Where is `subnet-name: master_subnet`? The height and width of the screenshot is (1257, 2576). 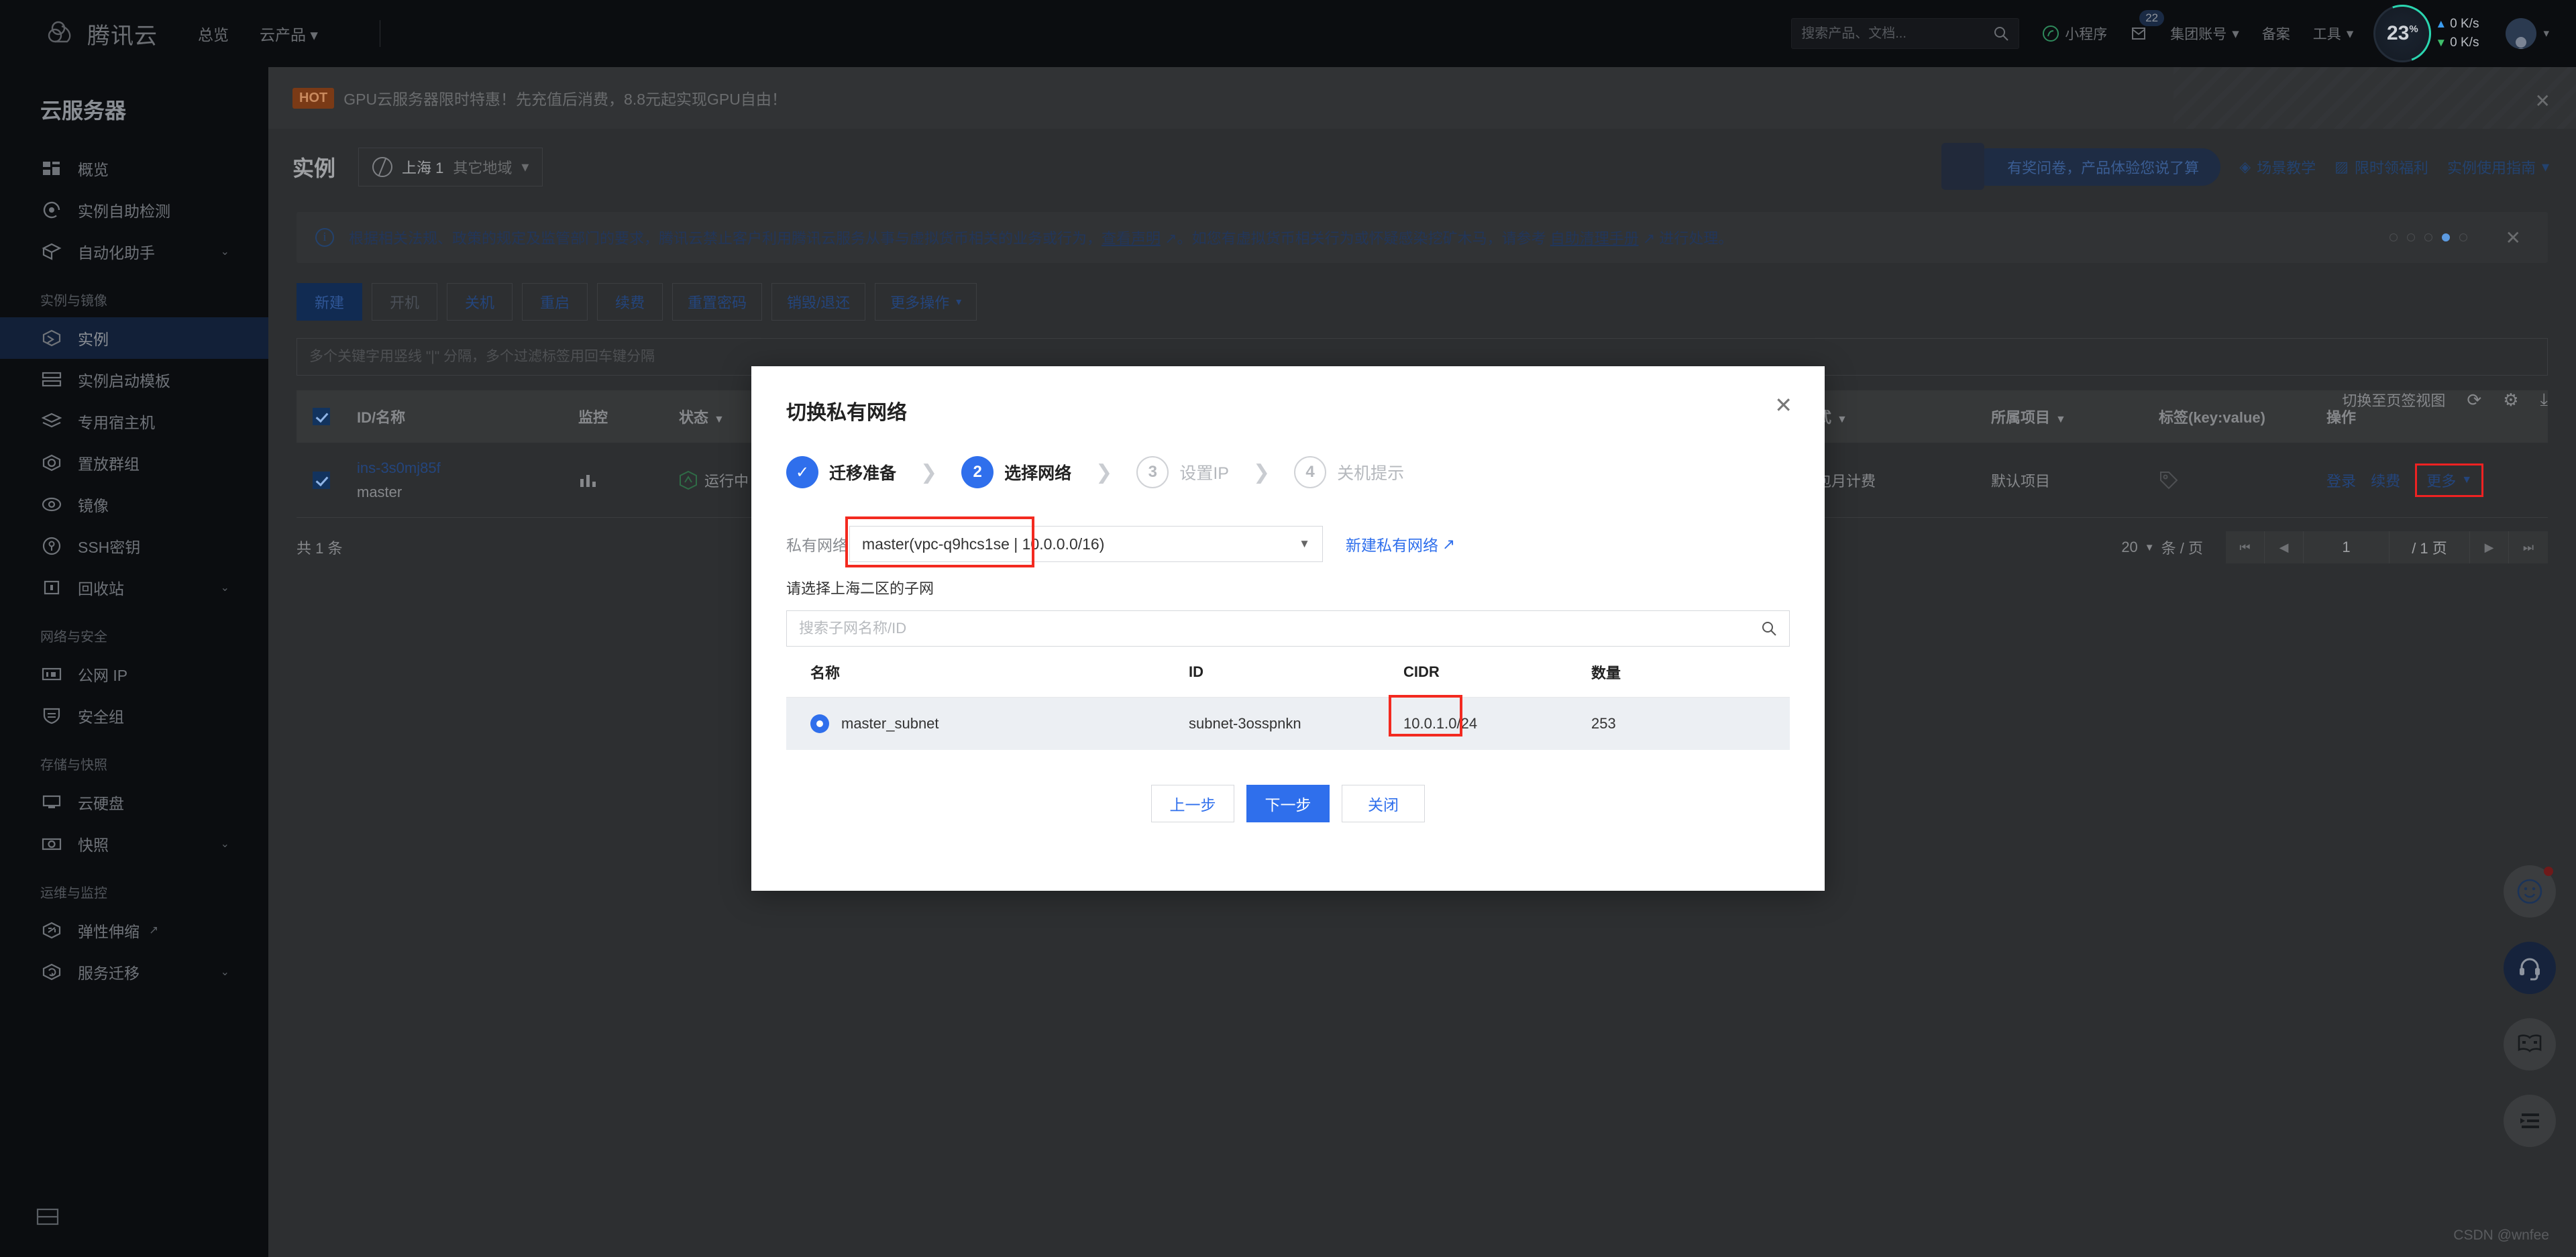
subnet-name: master_subnet is located at coordinates (890, 724).